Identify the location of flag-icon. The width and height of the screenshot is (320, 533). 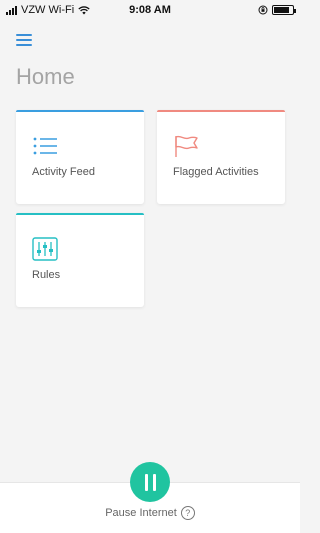
(186, 146).